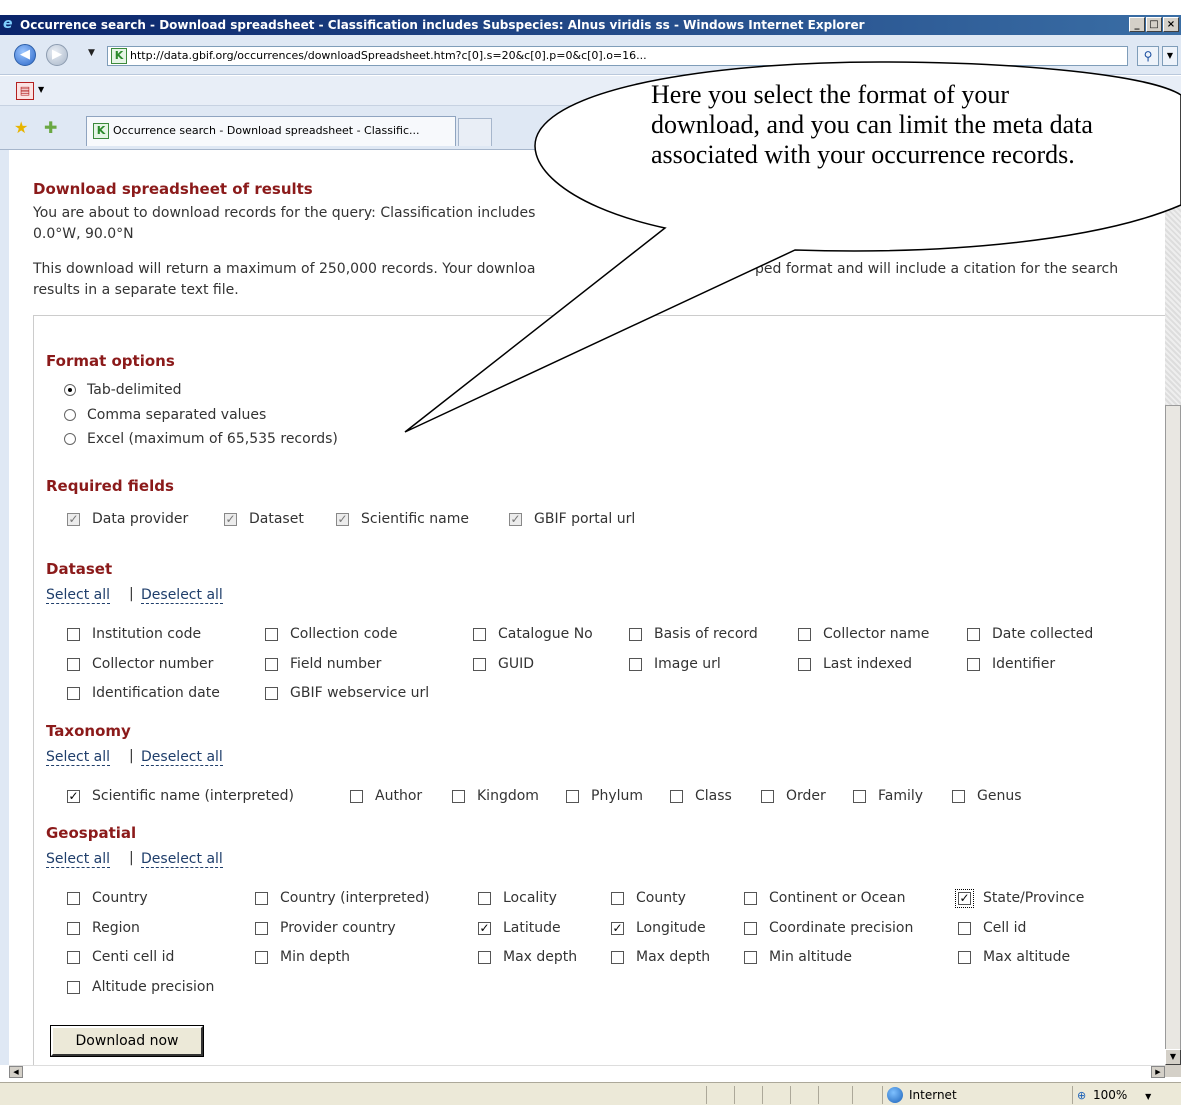 The width and height of the screenshot is (1181, 1105). I want to click on field-max-depth: Max depth, so click(527, 957).